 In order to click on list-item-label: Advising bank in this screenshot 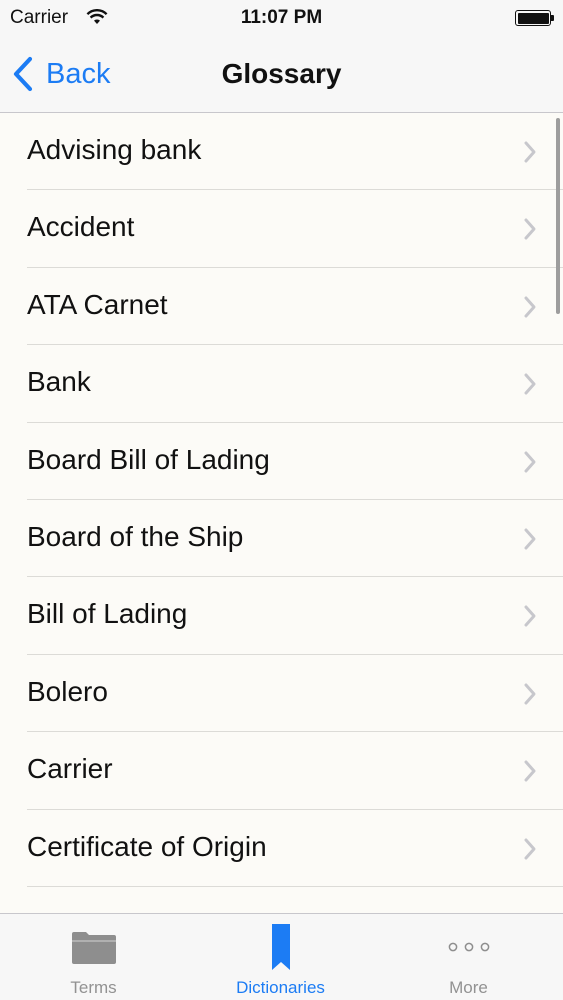, I will do `click(114, 149)`.